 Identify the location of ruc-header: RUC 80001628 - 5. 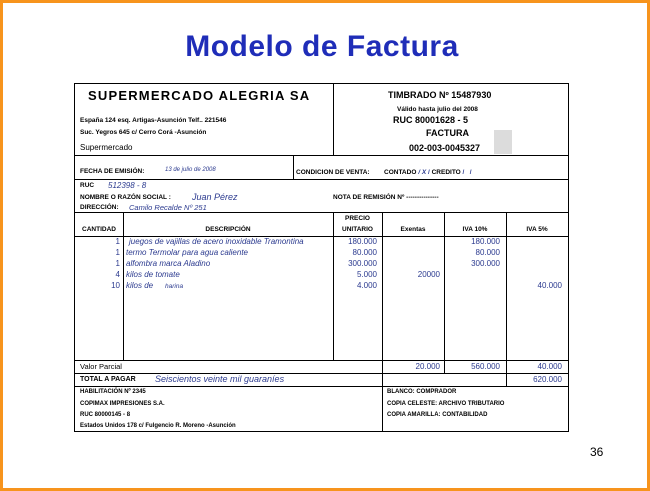
(431, 120).